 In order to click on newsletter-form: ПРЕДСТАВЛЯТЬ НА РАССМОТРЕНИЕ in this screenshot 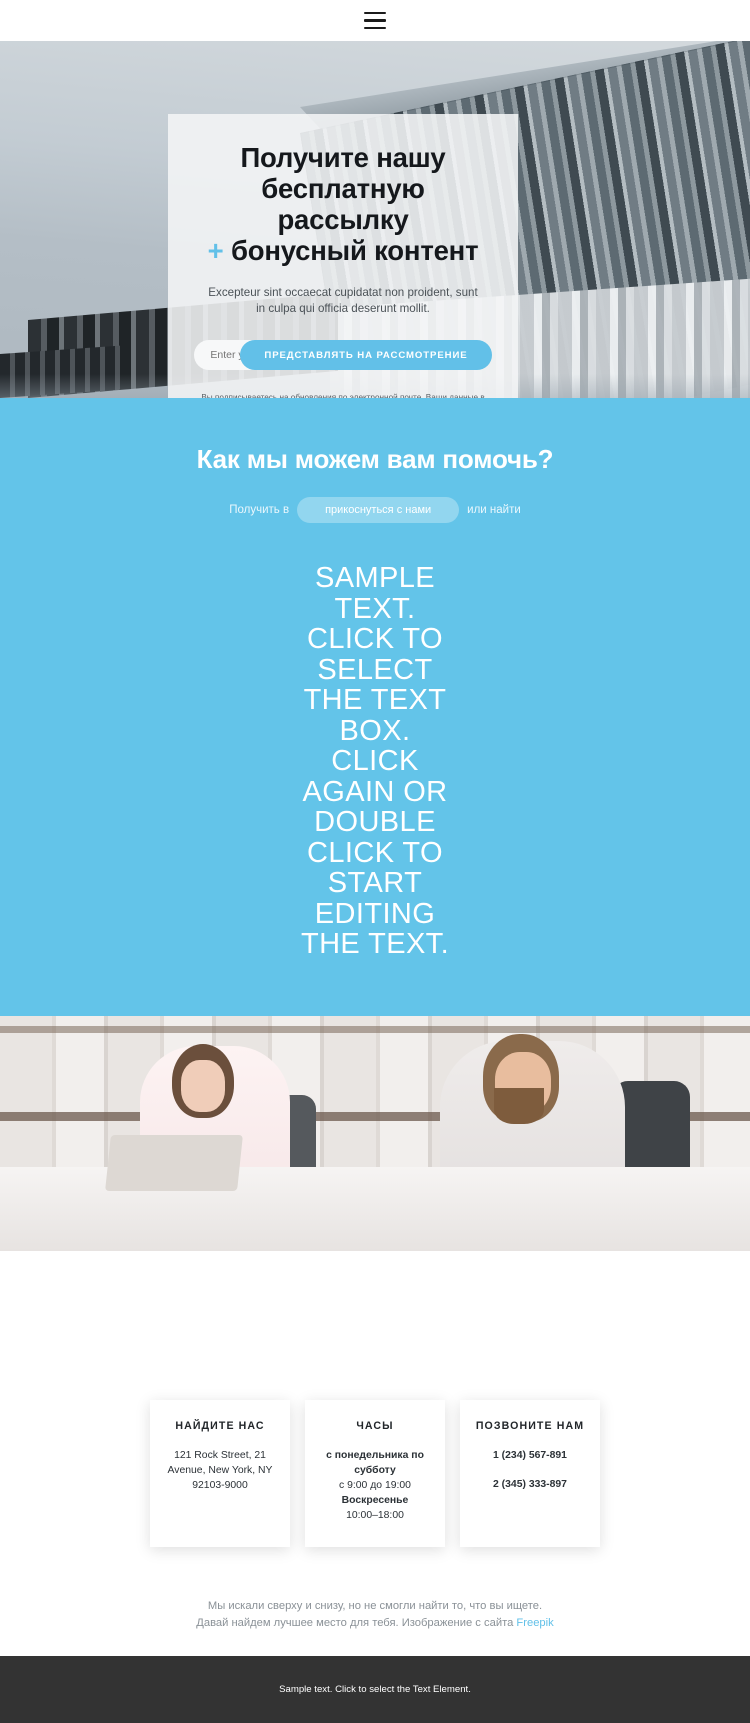, I will do `click(343, 355)`.